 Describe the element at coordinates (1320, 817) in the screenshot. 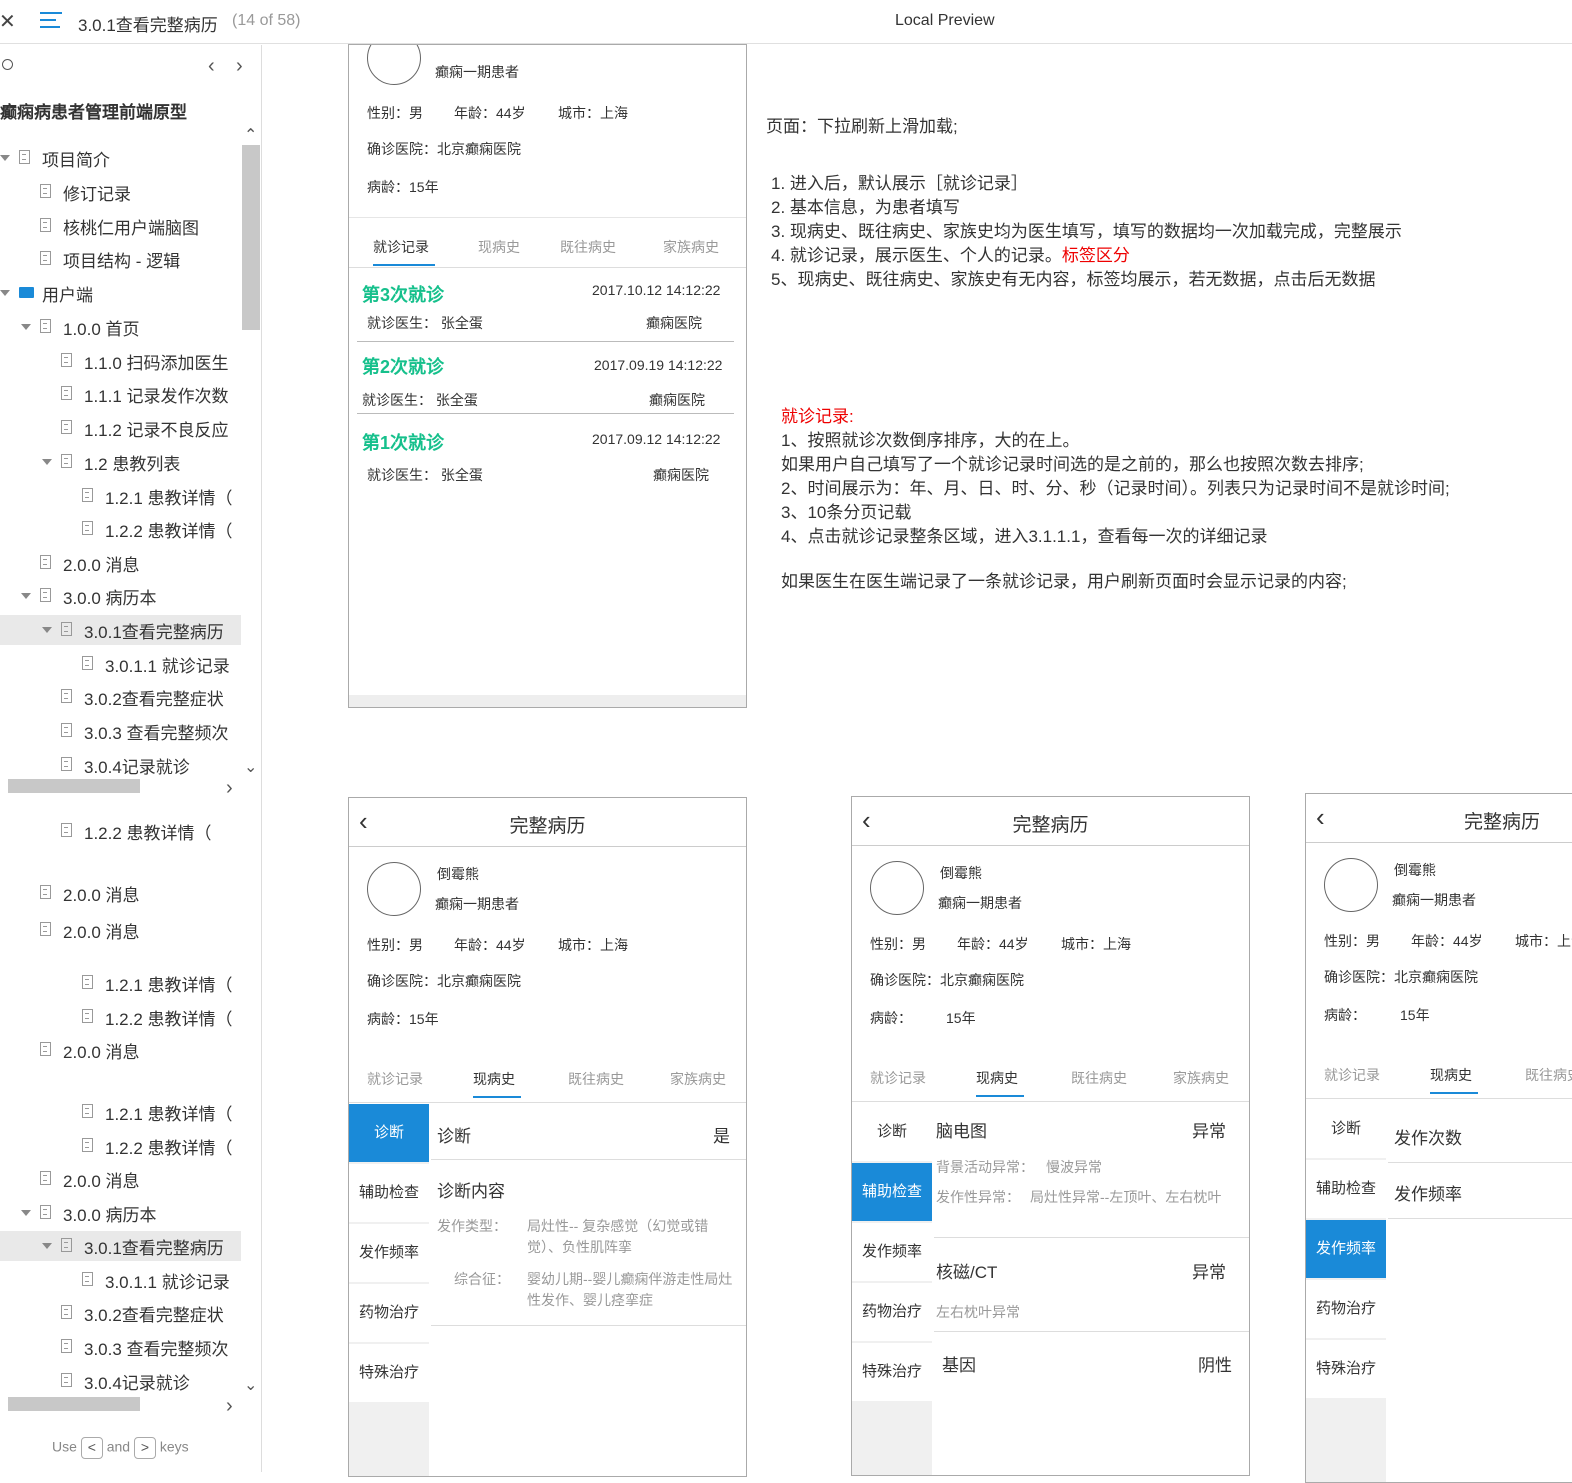

I see `back-arrow-icon: ‹` at that location.